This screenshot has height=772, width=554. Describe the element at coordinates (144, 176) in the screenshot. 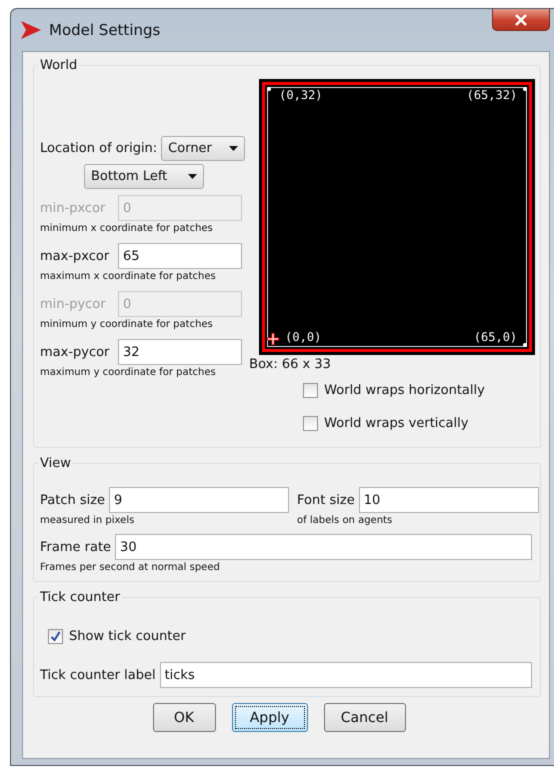

I see `origin-corner-dropdown: Bottom Left` at that location.